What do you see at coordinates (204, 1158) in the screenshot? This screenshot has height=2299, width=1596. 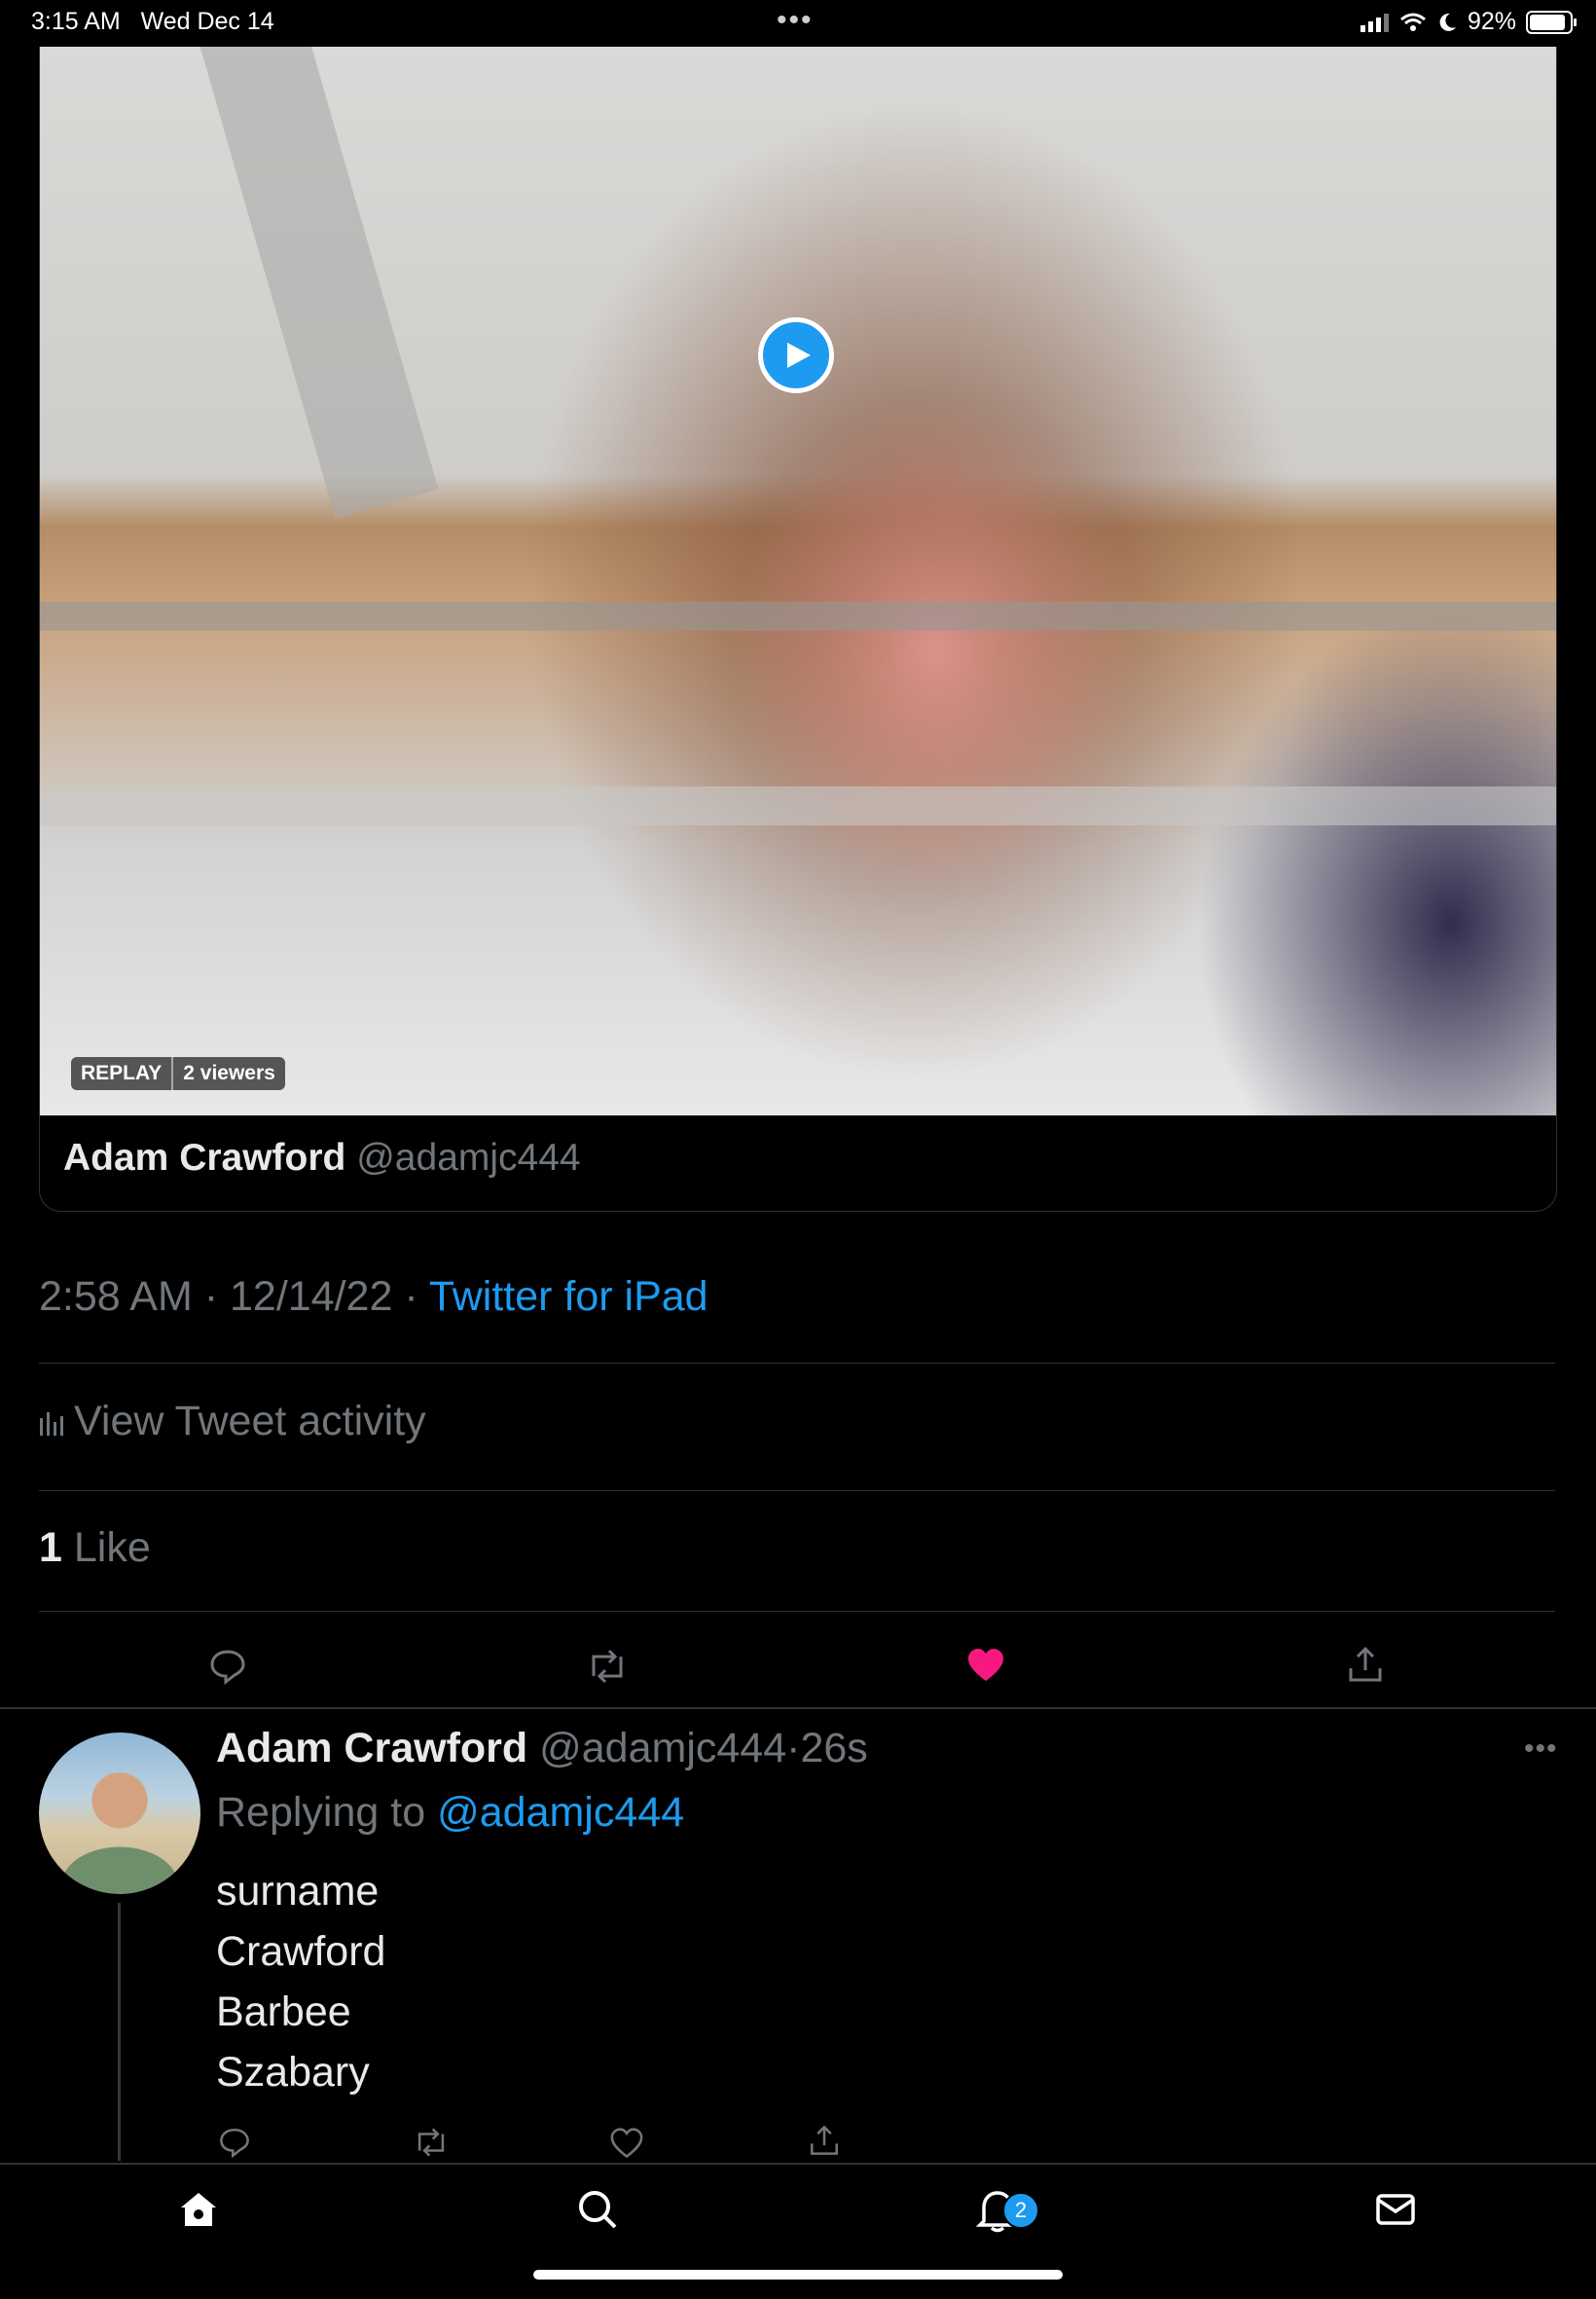 I see `card-author-name: Adam Crawford` at bounding box center [204, 1158].